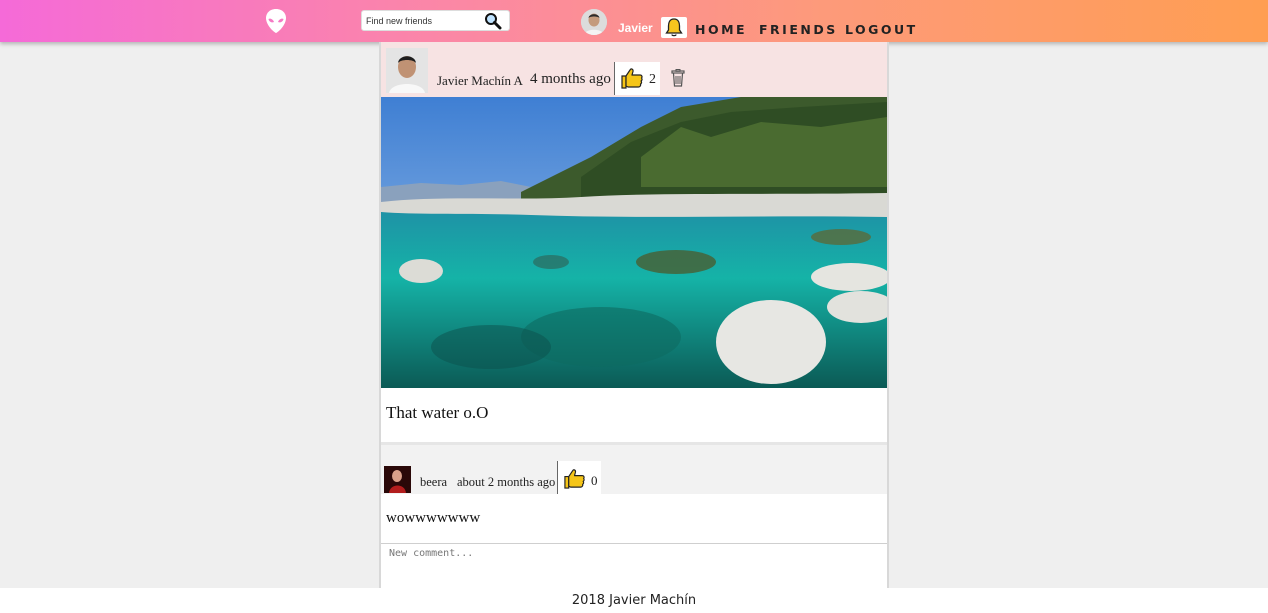  I want to click on comment-author-name: beera, so click(433, 482).